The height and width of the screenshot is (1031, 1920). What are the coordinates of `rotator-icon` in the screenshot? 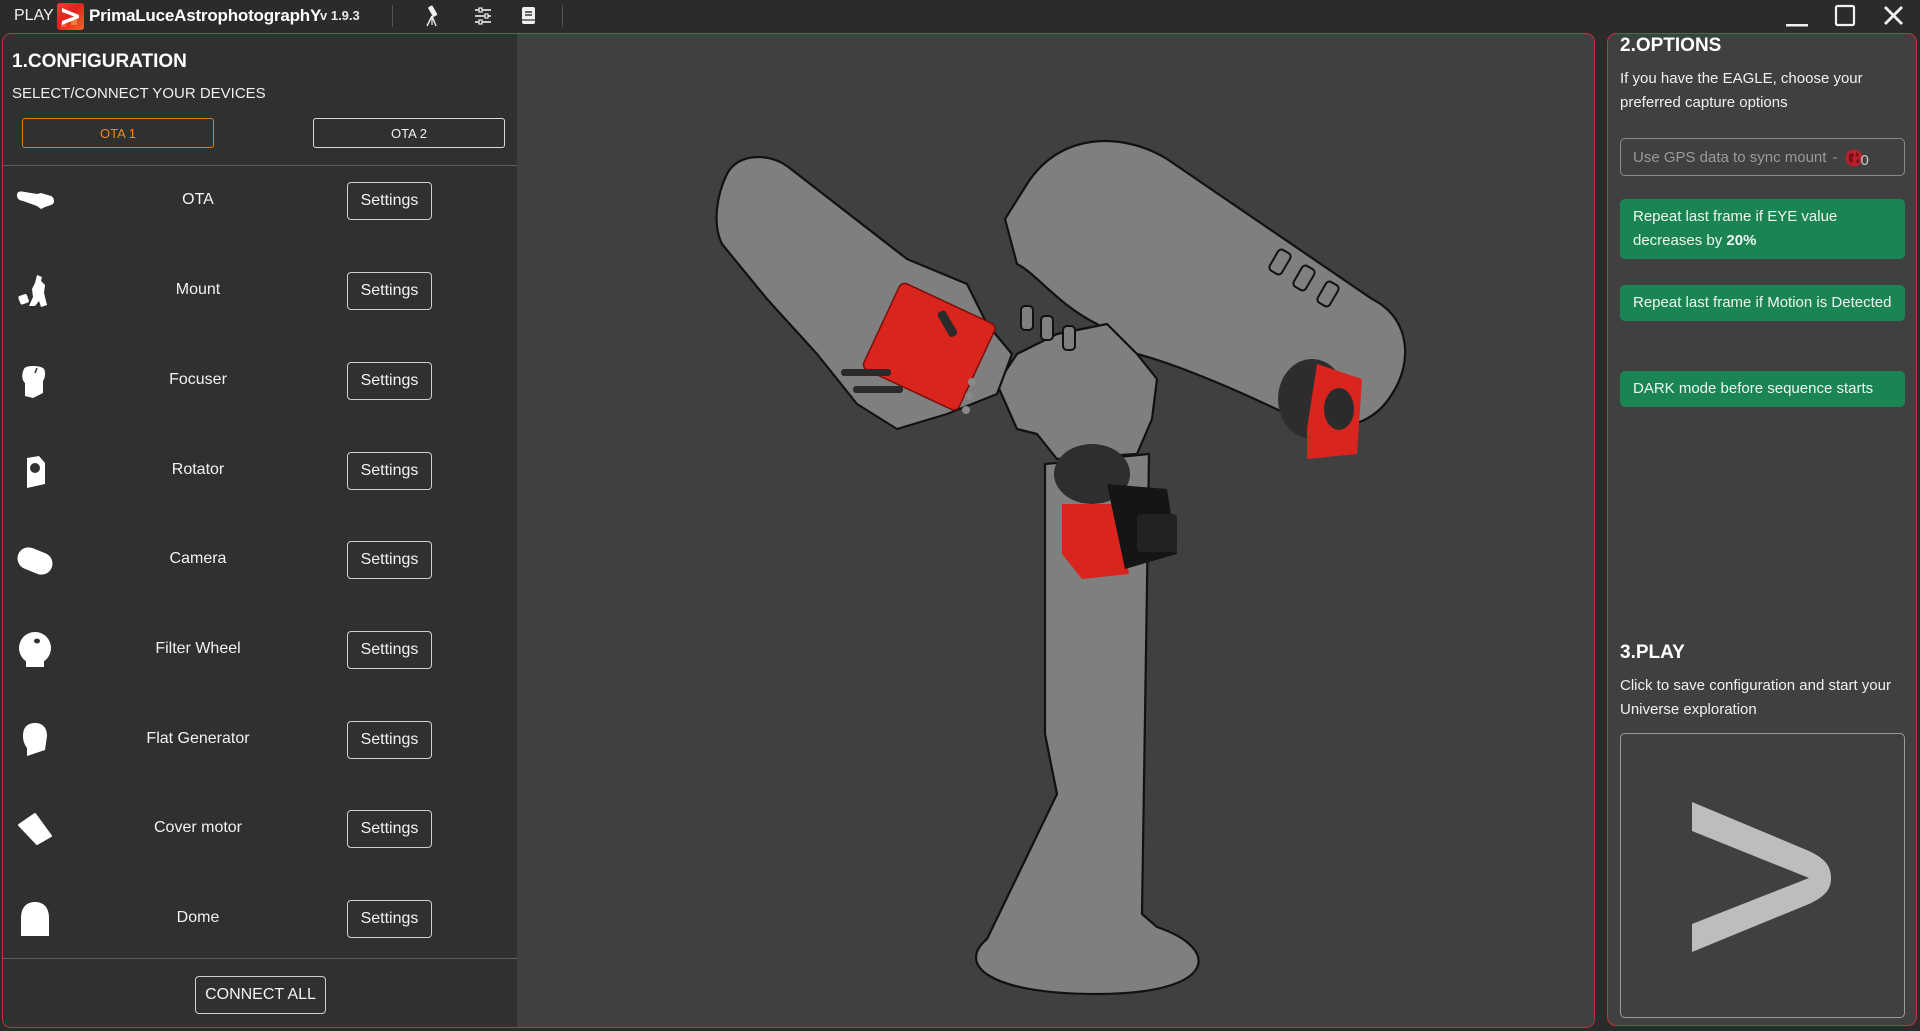 It's located at (35, 471).